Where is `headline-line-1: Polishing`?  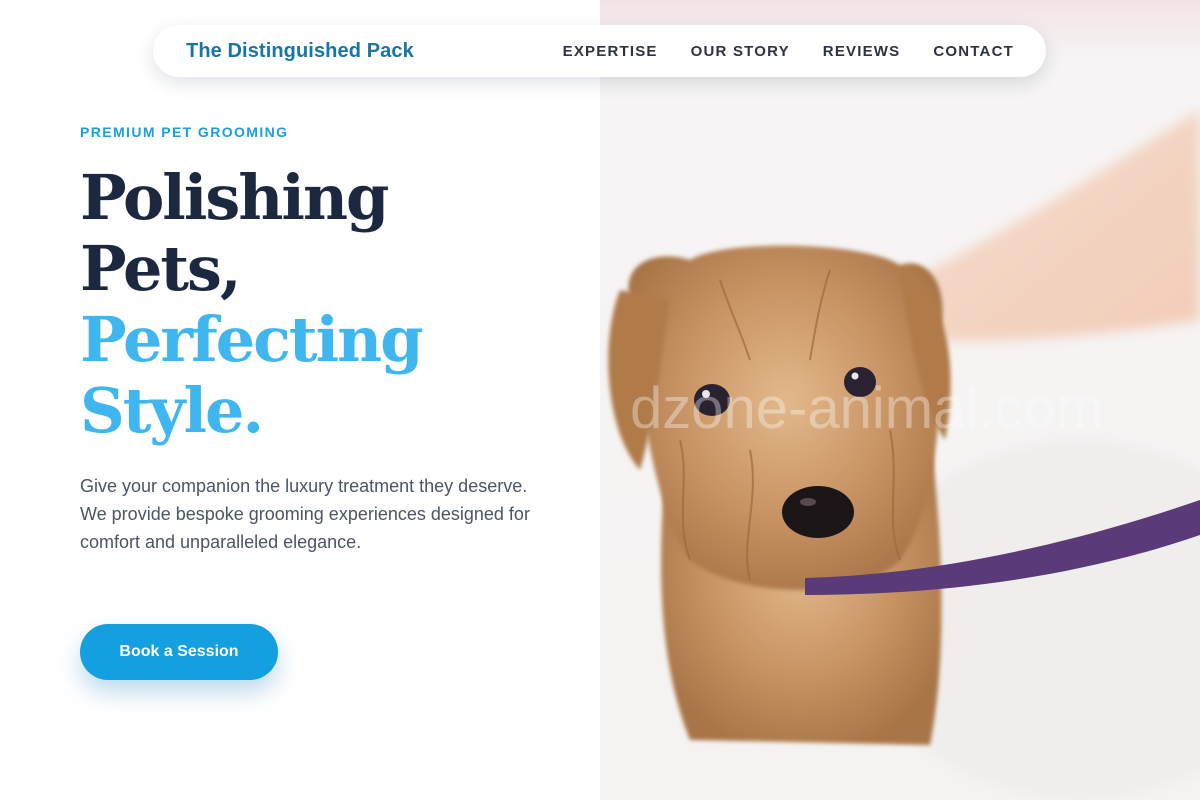
headline-line-1: Polishing is located at coordinates (234, 197).